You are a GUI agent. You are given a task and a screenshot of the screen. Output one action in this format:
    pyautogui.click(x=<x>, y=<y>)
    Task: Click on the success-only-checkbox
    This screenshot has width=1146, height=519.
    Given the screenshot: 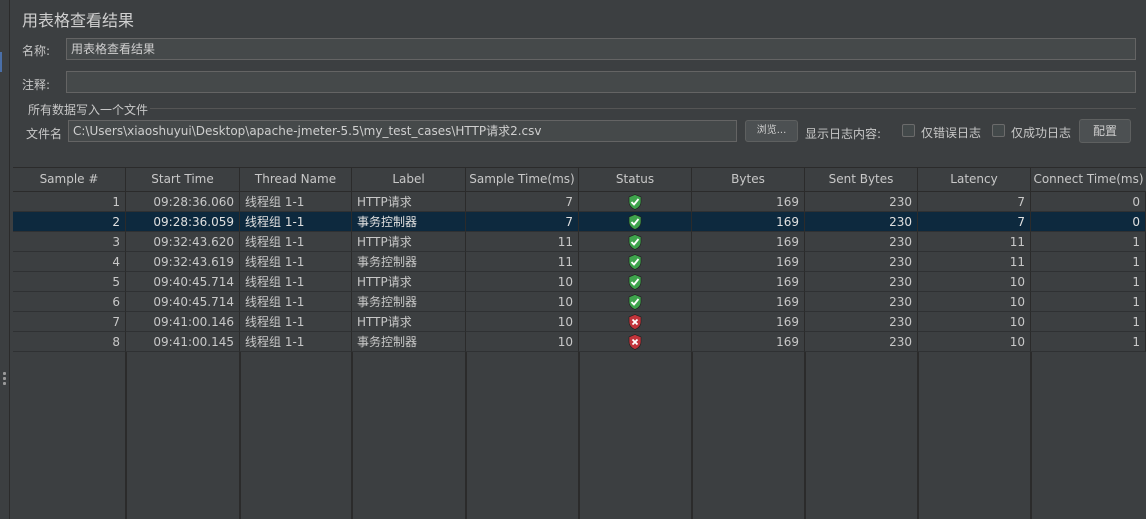 What is the action you would take?
    pyautogui.click(x=998, y=130)
    